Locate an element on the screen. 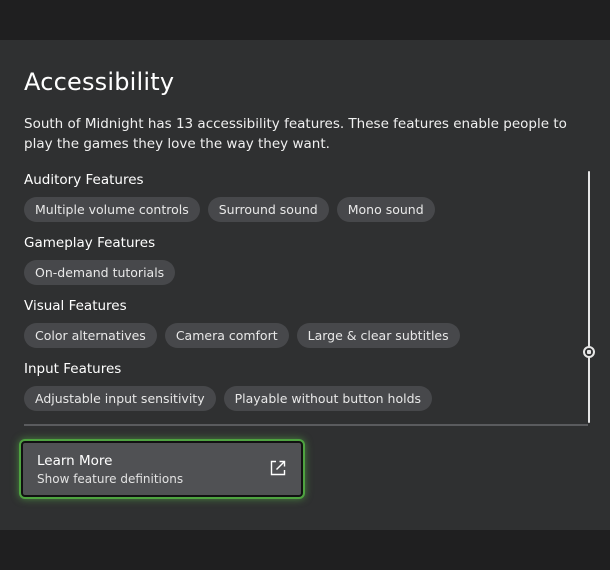  feature-chip: Mono sound is located at coordinates (385, 209).